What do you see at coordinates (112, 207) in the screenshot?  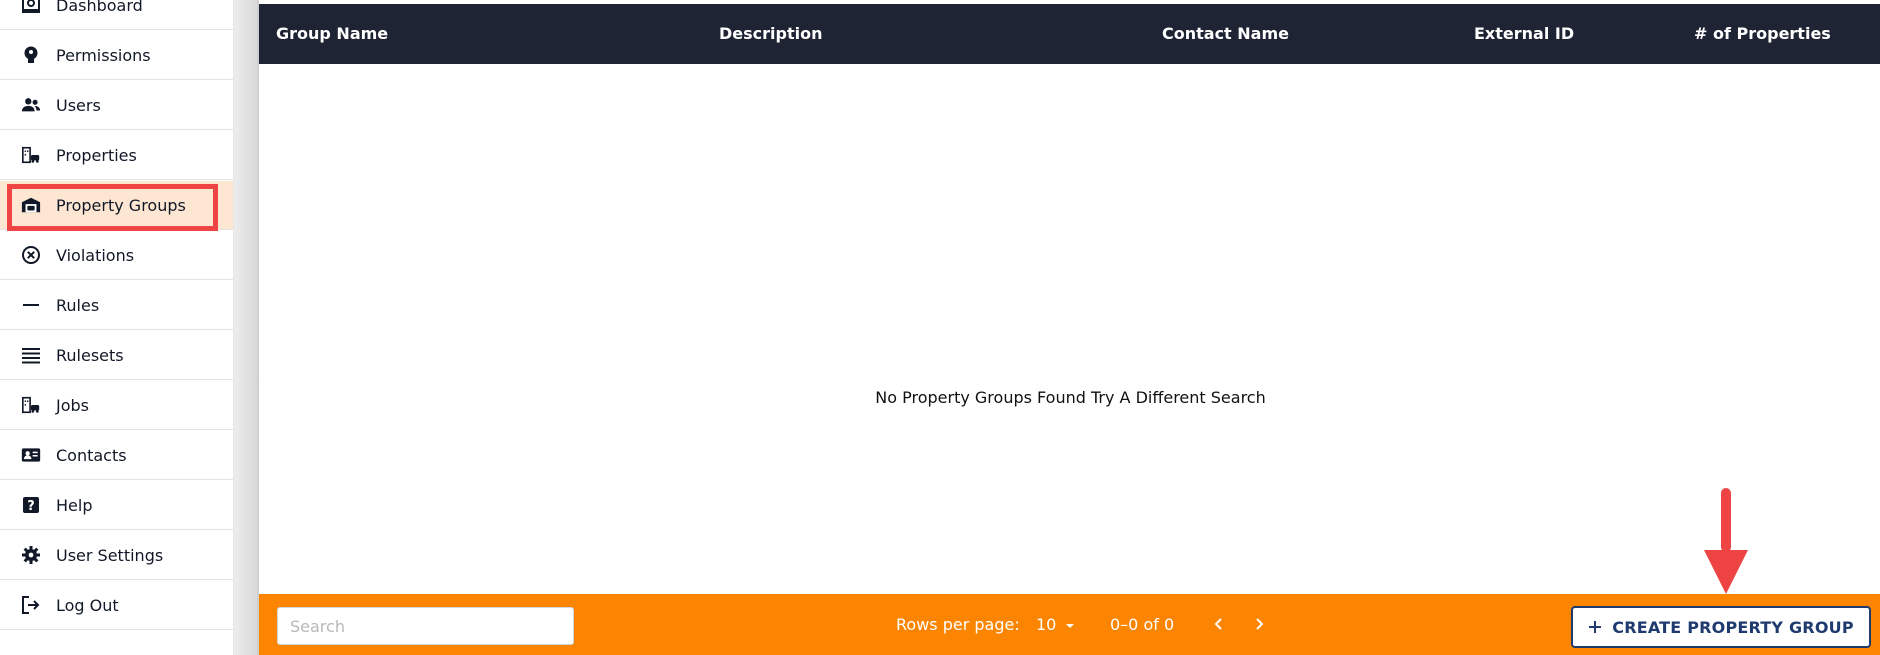 I see `highlight-box` at bounding box center [112, 207].